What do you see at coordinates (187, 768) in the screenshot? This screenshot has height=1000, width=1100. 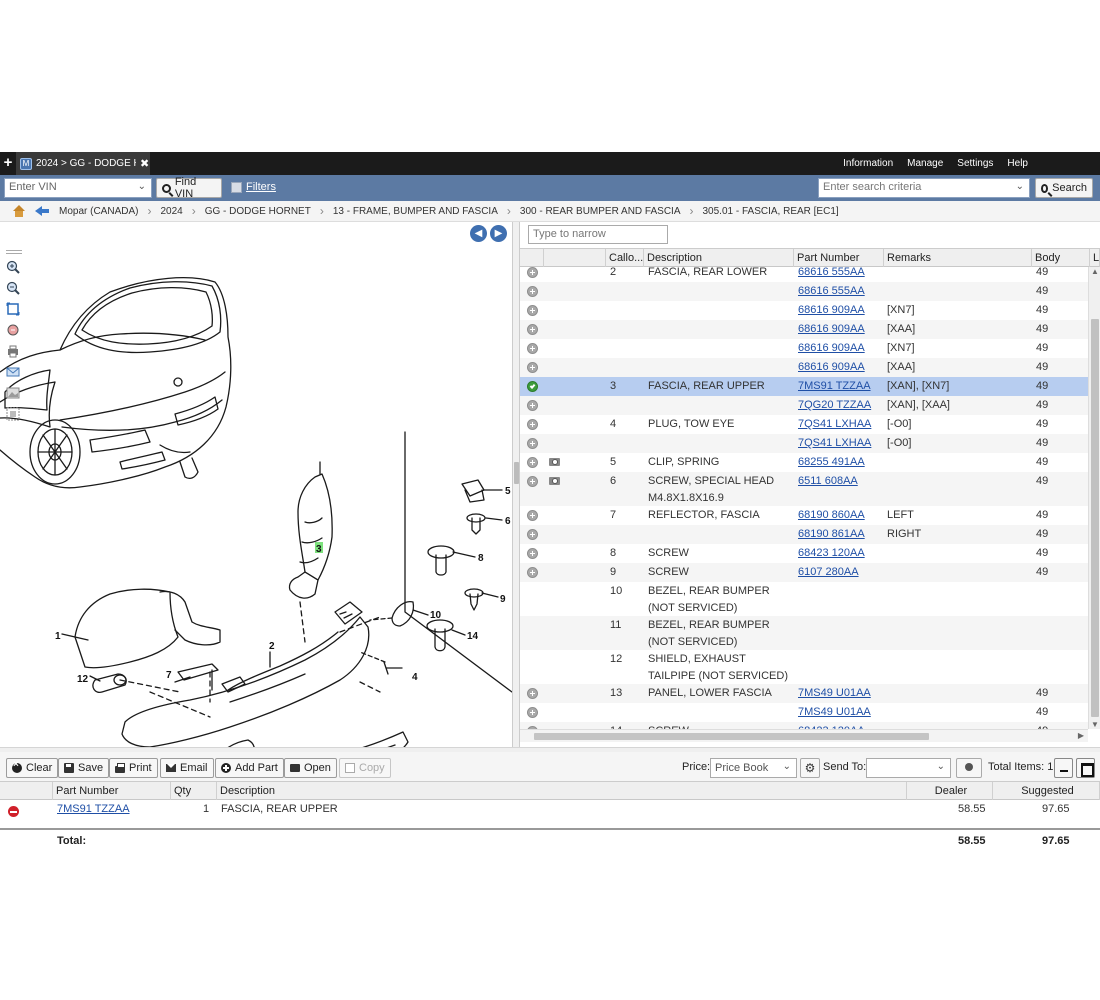 I see `email-button: Email` at bounding box center [187, 768].